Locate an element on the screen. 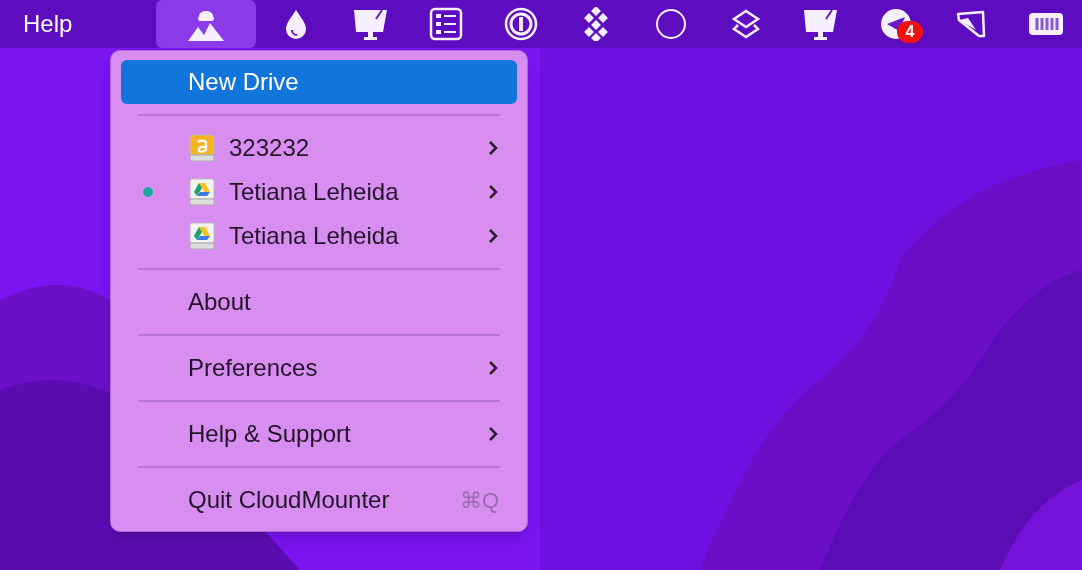 The image size is (1082, 570). menu-item: Quit CloudMounter ⌘Q is located at coordinates (319, 500).